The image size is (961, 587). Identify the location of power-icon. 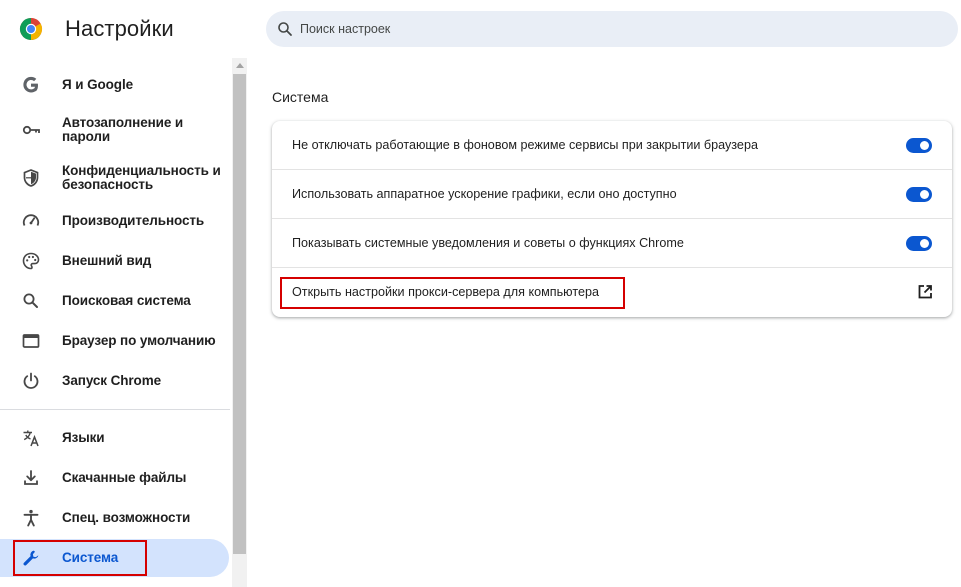
(31, 381).